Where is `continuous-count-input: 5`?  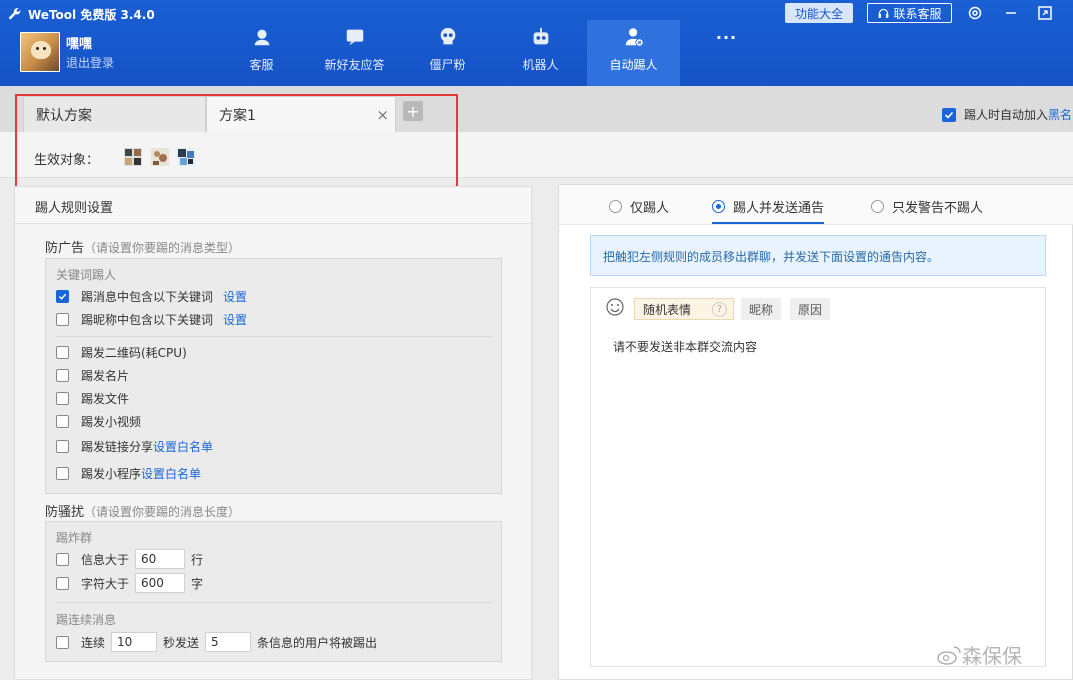 continuous-count-input: 5 is located at coordinates (228, 642).